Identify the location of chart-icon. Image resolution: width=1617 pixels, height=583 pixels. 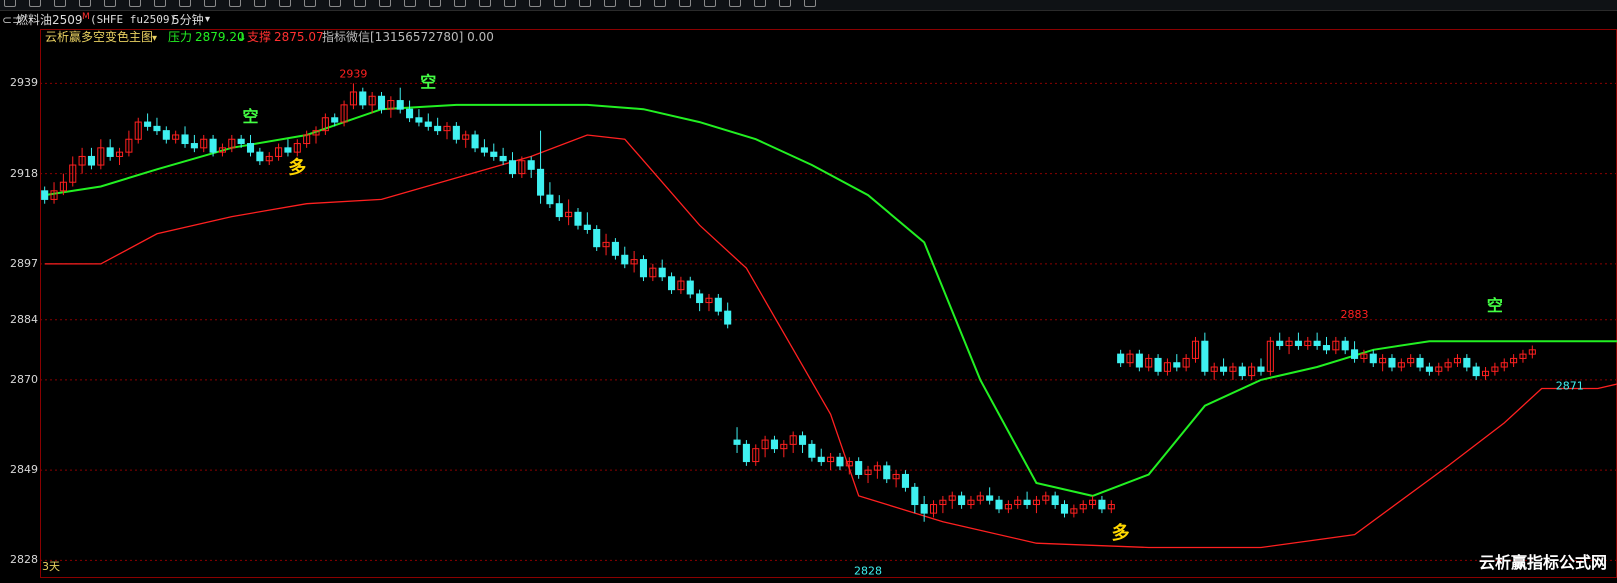
(185, 3).